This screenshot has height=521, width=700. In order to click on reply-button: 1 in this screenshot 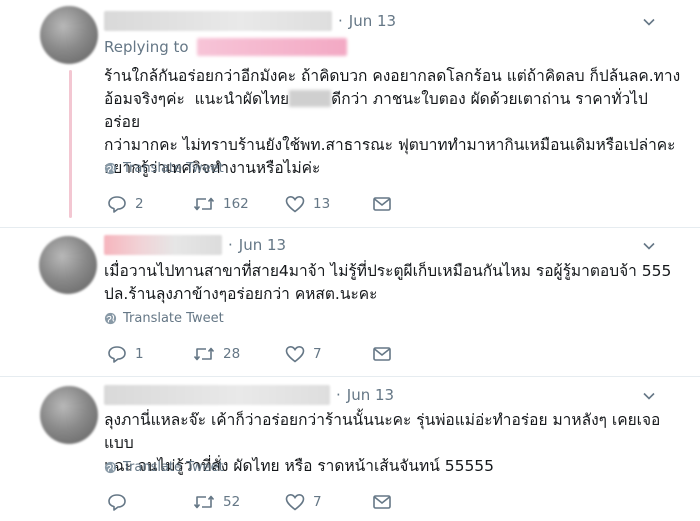, I will do `click(150, 354)`.